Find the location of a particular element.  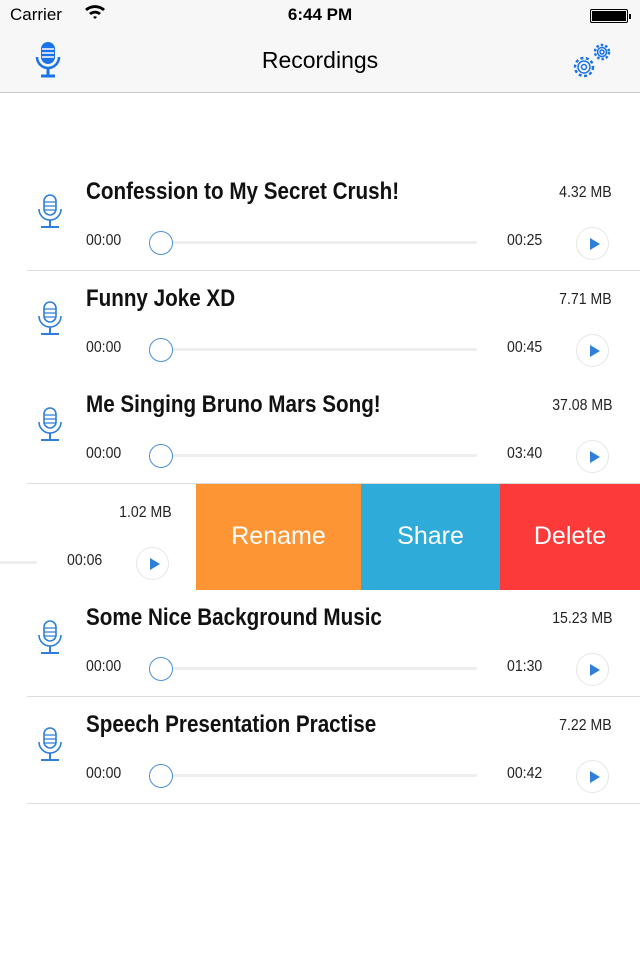

rename-button: Rename is located at coordinates (278, 536).